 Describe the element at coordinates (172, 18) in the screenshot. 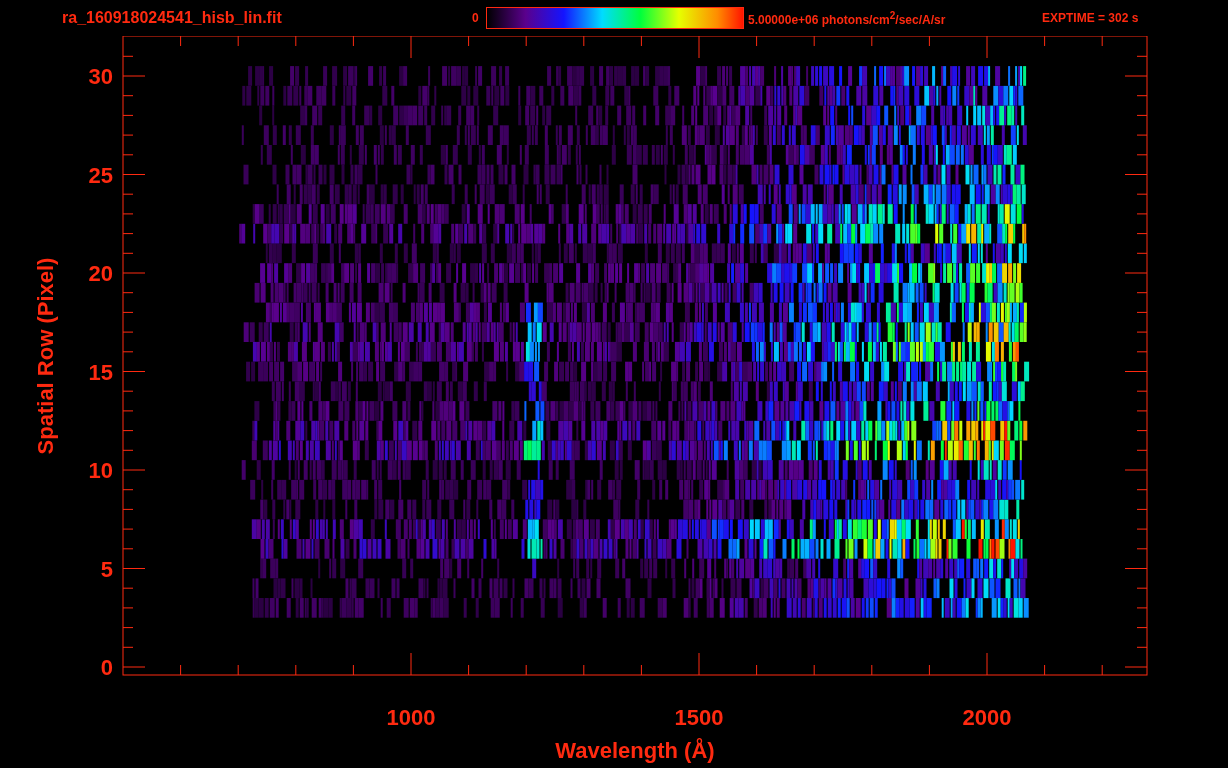

I see `plot-title: ra_160918024541_hisb_lin.fit` at that location.